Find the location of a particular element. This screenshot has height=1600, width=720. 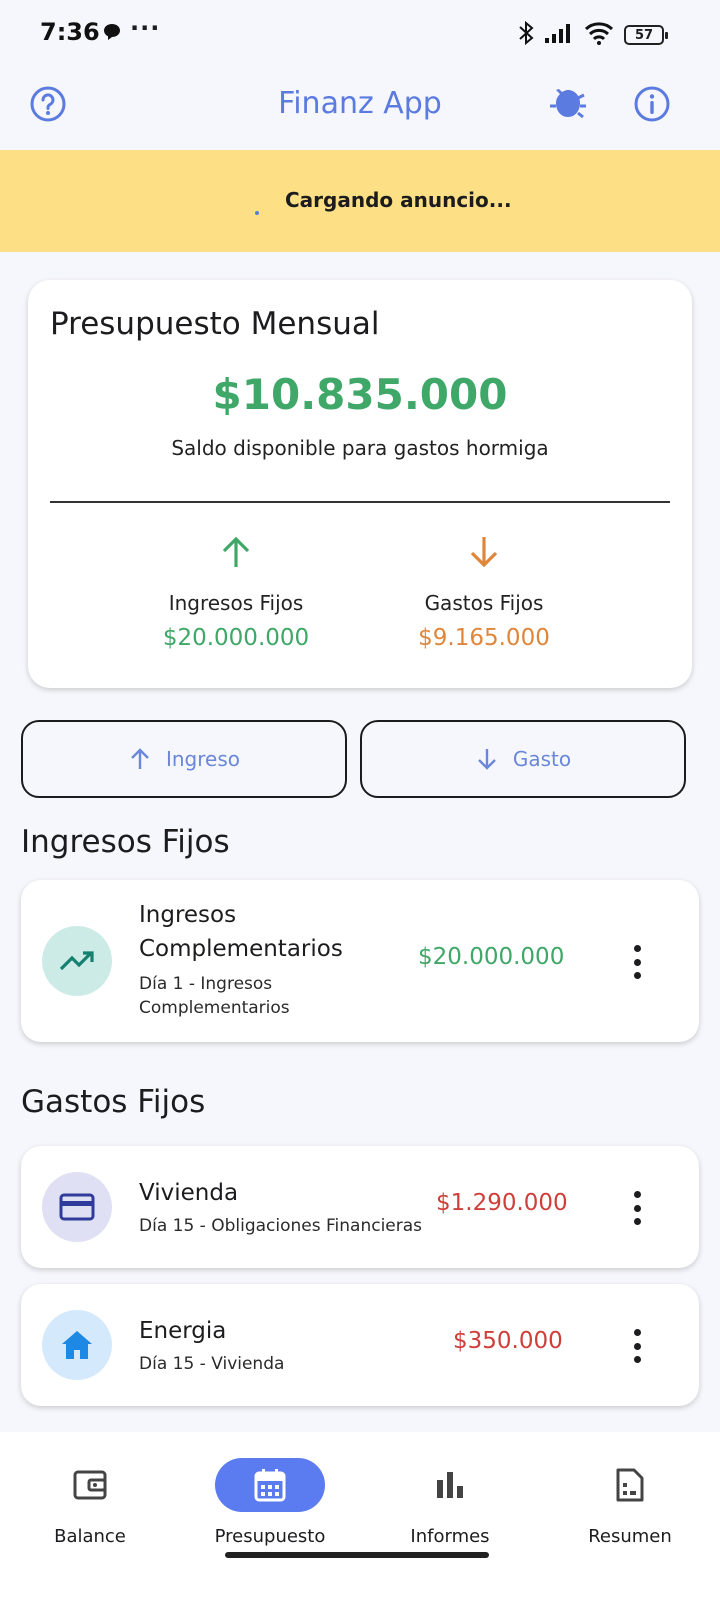

item-subtitle: Día 15 - Vivienda is located at coordinates (212, 1364).